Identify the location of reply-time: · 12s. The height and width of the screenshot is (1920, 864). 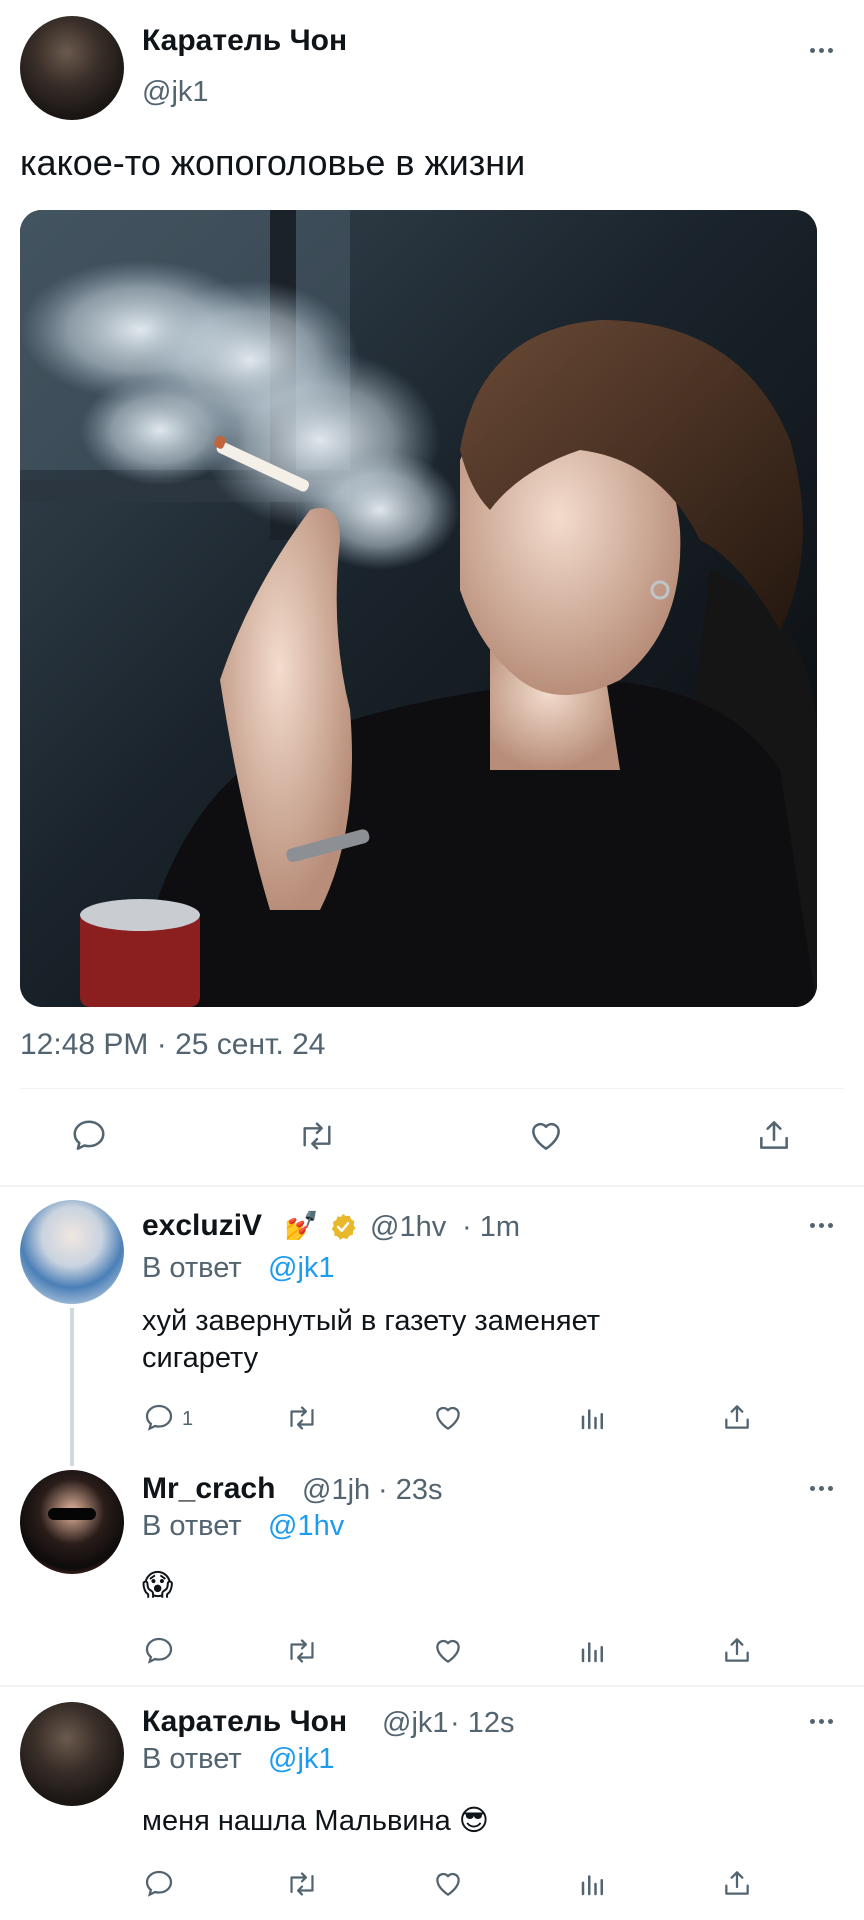
(482, 1723).